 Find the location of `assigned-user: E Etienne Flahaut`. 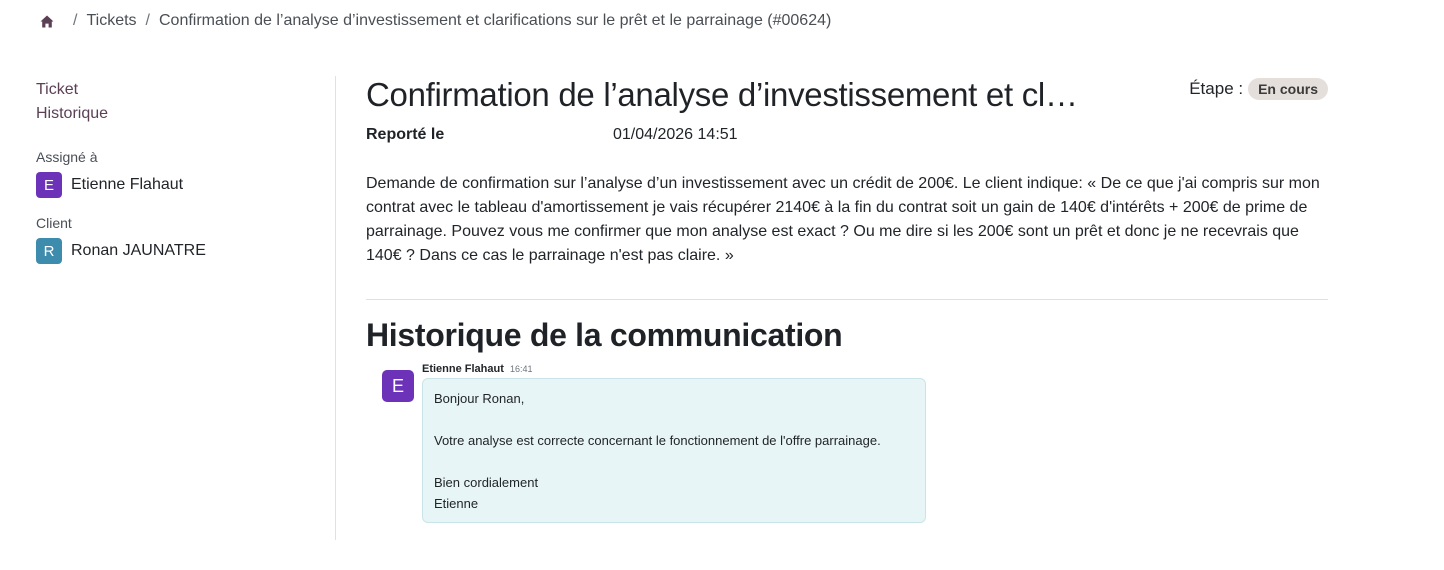

assigned-user: E Etienne Flahaut is located at coordinates (176, 185).